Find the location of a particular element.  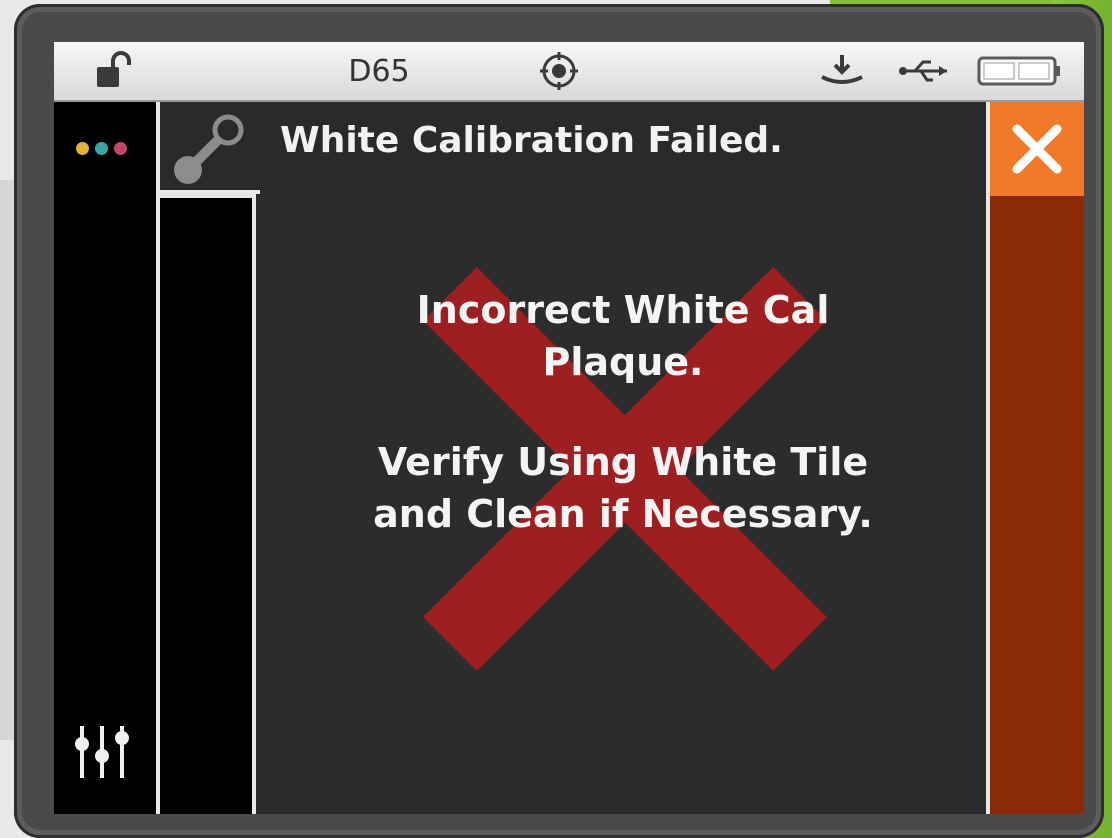

status-bar: D65 is located at coordinates (569, 72).